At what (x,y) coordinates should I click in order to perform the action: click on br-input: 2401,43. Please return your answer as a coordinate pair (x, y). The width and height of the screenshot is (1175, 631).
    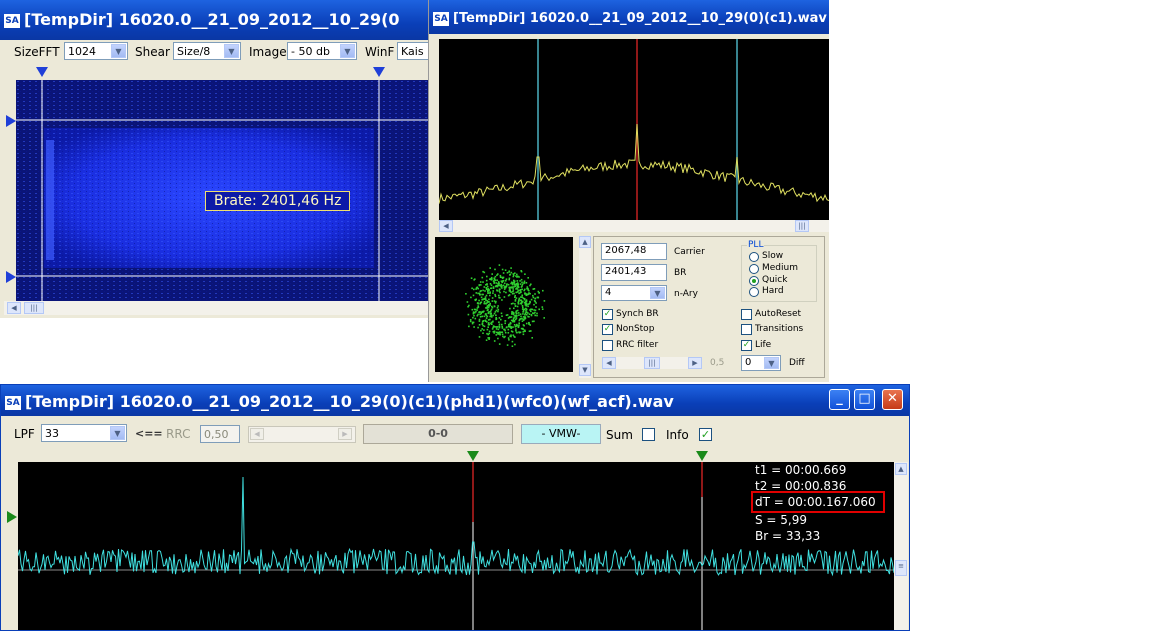
    Looking at the image, I should click on (634, 272).